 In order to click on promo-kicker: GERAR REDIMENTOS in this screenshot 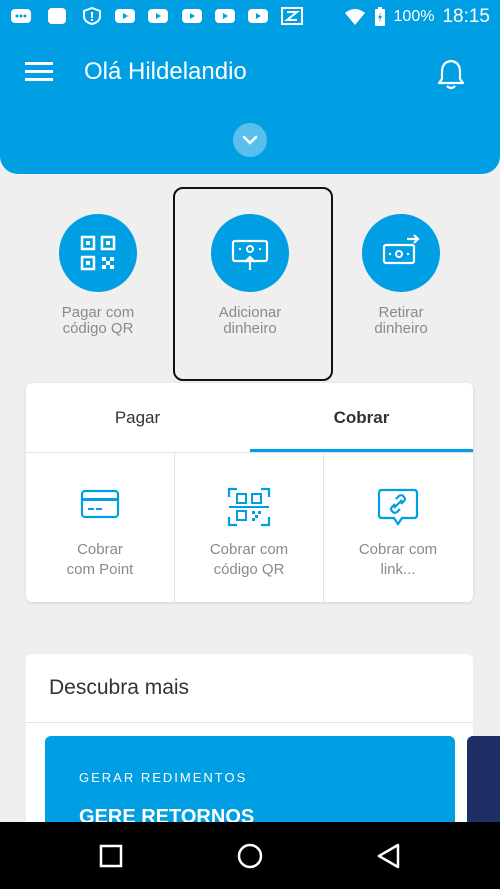, I will do `click(163, 777)`.